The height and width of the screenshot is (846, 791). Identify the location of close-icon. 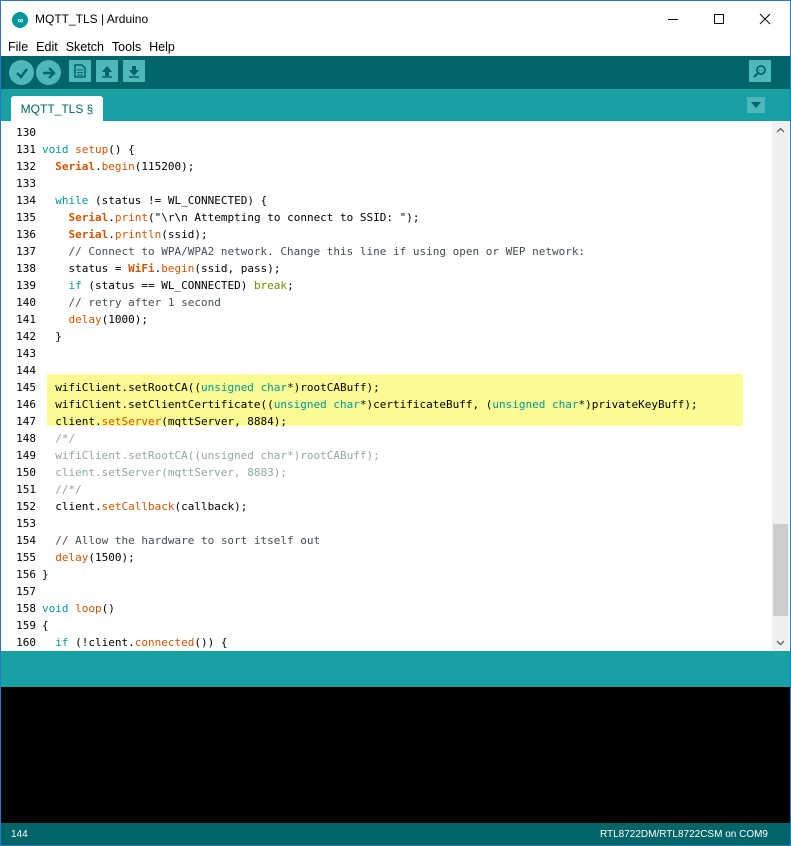
(765, 19).